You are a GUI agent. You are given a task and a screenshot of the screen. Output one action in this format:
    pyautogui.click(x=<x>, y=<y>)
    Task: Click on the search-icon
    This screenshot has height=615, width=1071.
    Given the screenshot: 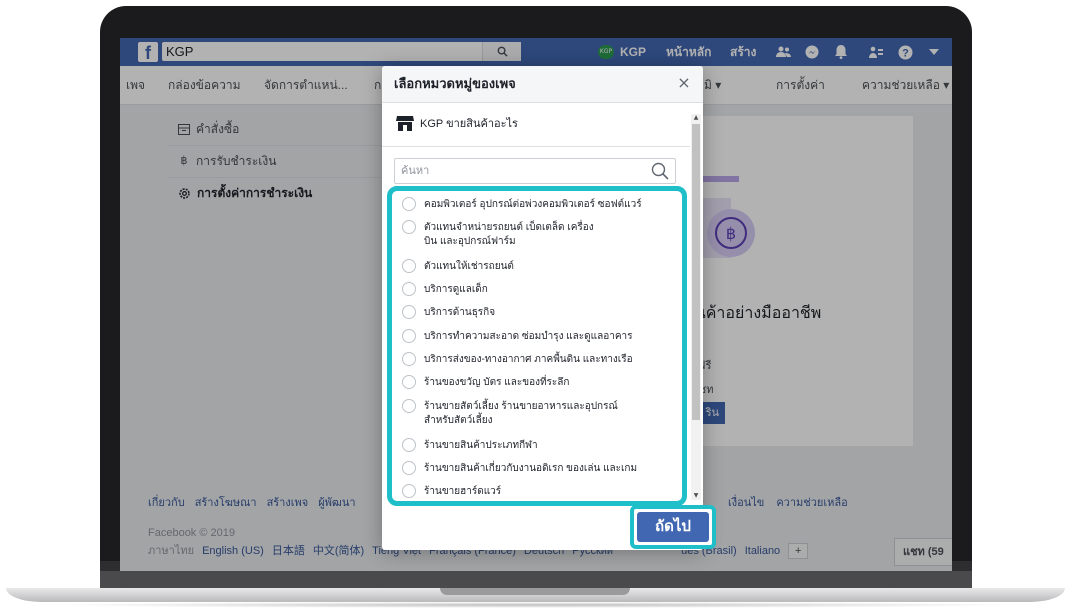 What is the action you would take?
    pyautogui.click(x=660, y=171)
    